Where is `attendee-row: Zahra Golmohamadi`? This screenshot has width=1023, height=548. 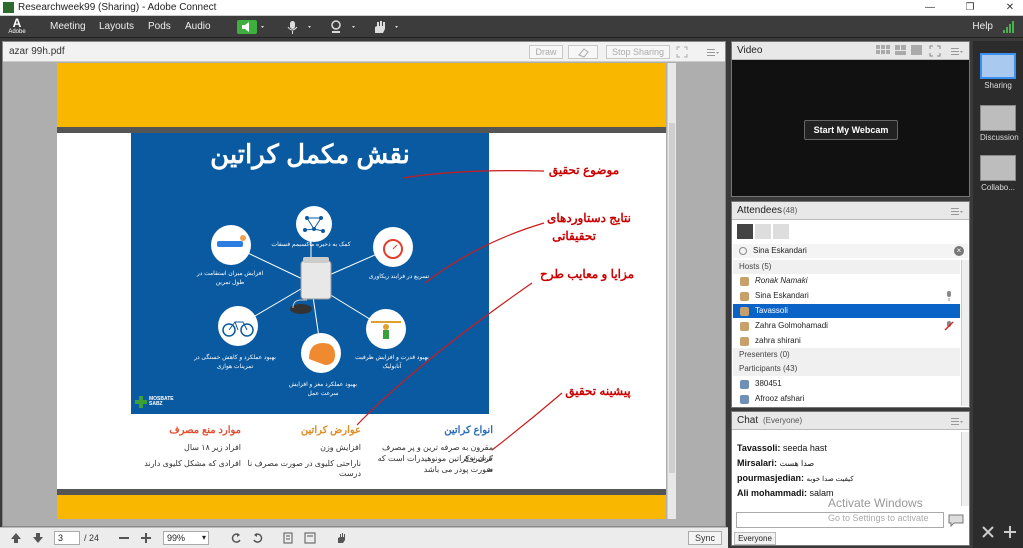 attendee-row: Zahra Golmohamadi is located at coordinates (846, 326).